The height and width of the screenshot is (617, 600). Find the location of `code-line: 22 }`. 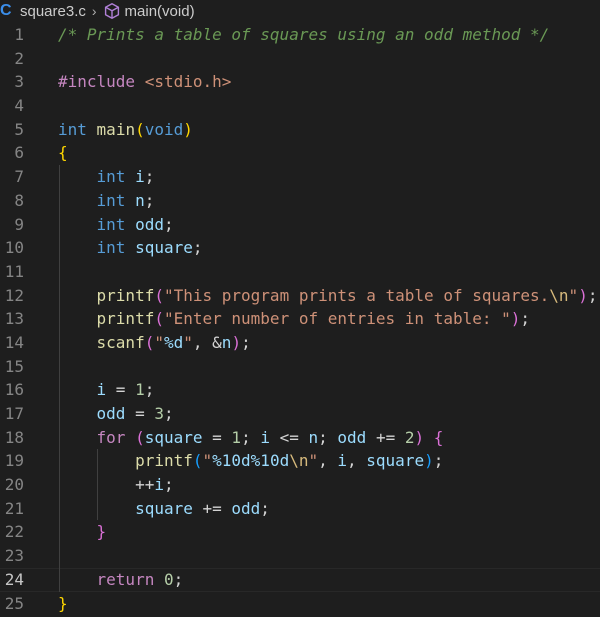

code-line: 22 } is located at coordinates (300, 532).